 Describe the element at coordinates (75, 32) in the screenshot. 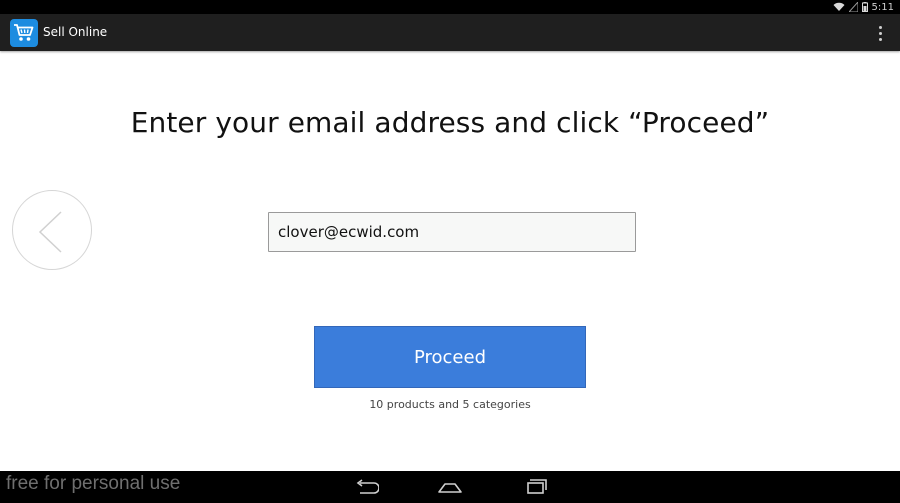

I see `app-title: Sell Online` at that location.